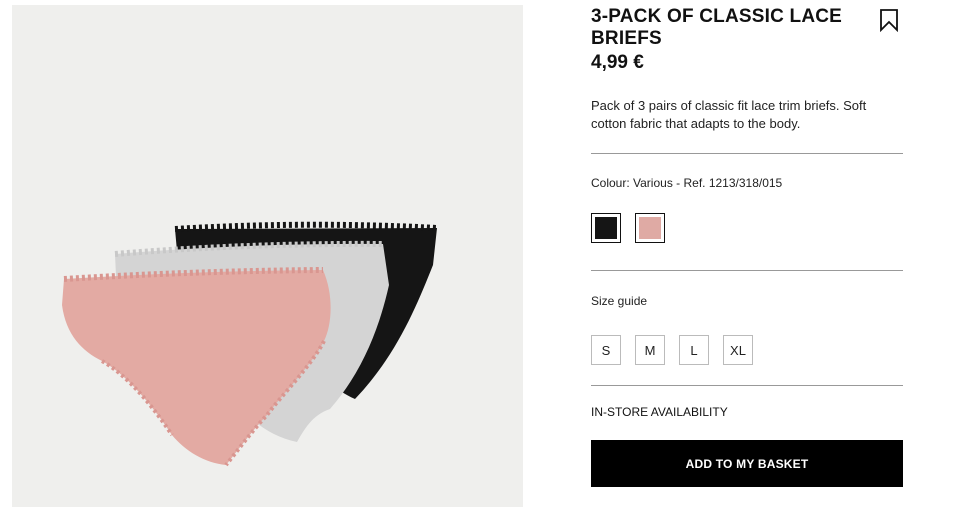  What do you see at coordinates (738, 350) in the screenshot?
I see `size-option-xl: XL` at bounding box center [738, 350].